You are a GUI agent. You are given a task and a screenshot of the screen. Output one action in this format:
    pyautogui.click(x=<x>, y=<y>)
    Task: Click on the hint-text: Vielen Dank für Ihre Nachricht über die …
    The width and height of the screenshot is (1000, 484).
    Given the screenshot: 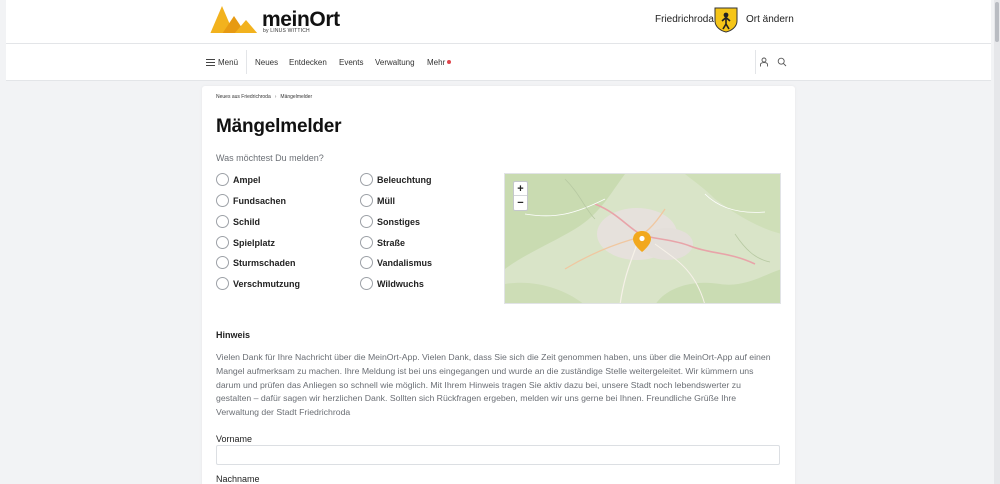 What is the action you would take?
    pyautogui.click(x=493, y=385)
    